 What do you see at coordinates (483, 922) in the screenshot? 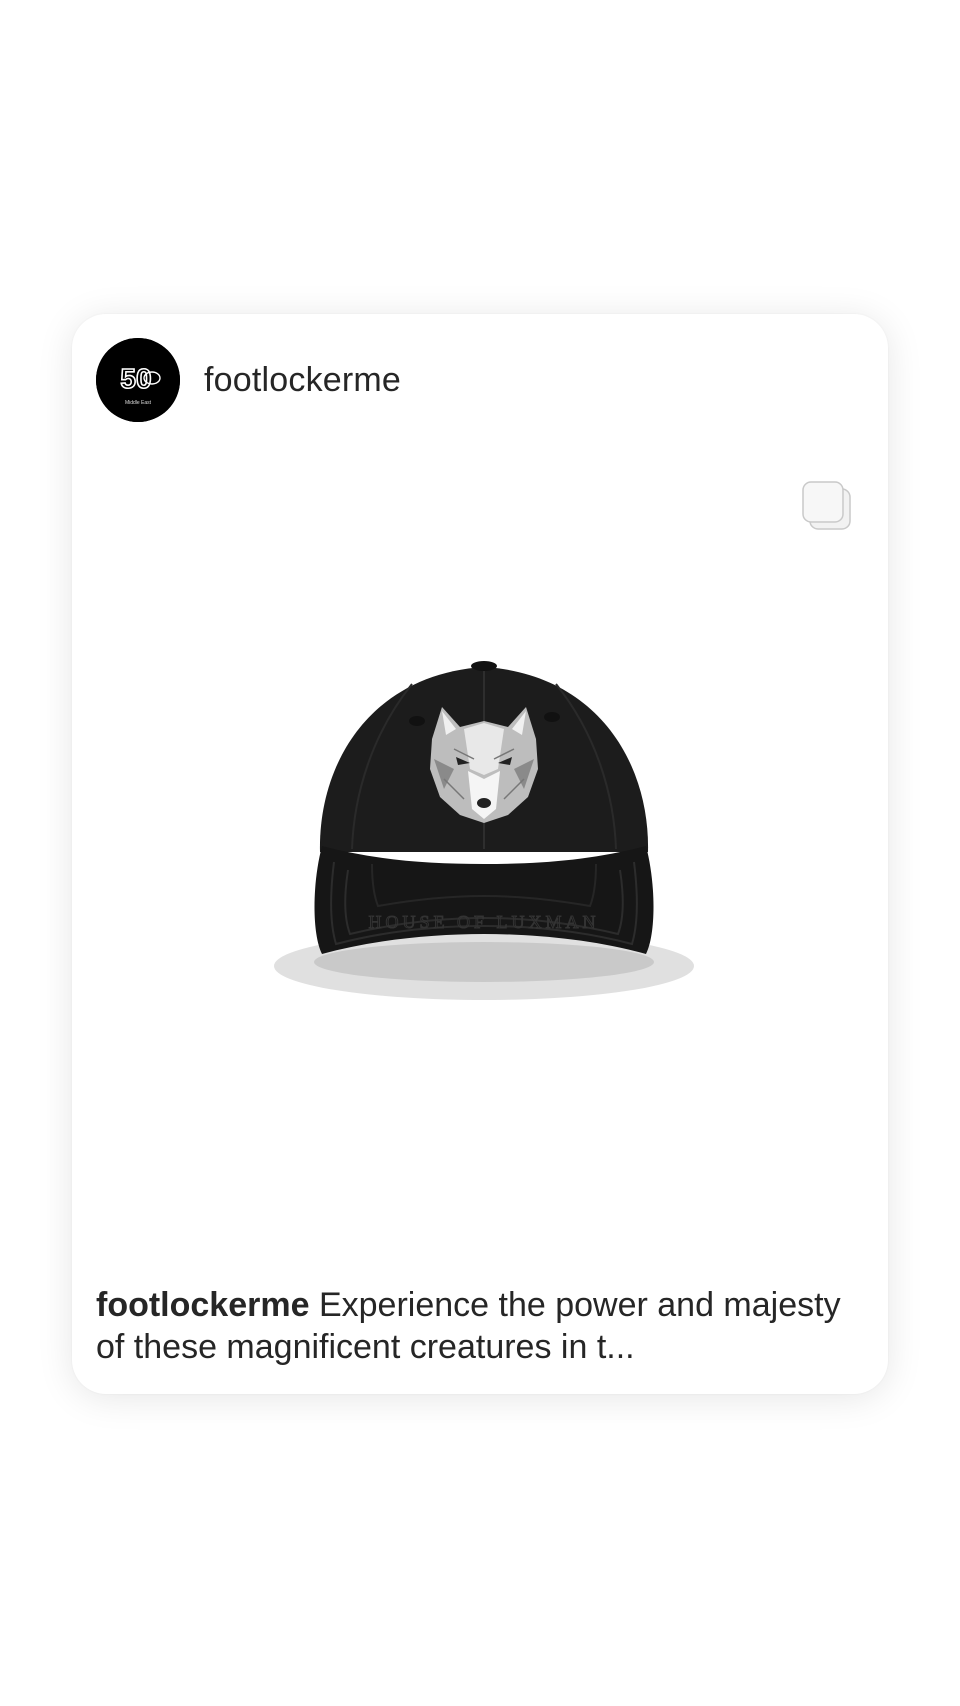
I see `brim-text: HOUSE OF LUXMAN` at bounding box center [483, 922].